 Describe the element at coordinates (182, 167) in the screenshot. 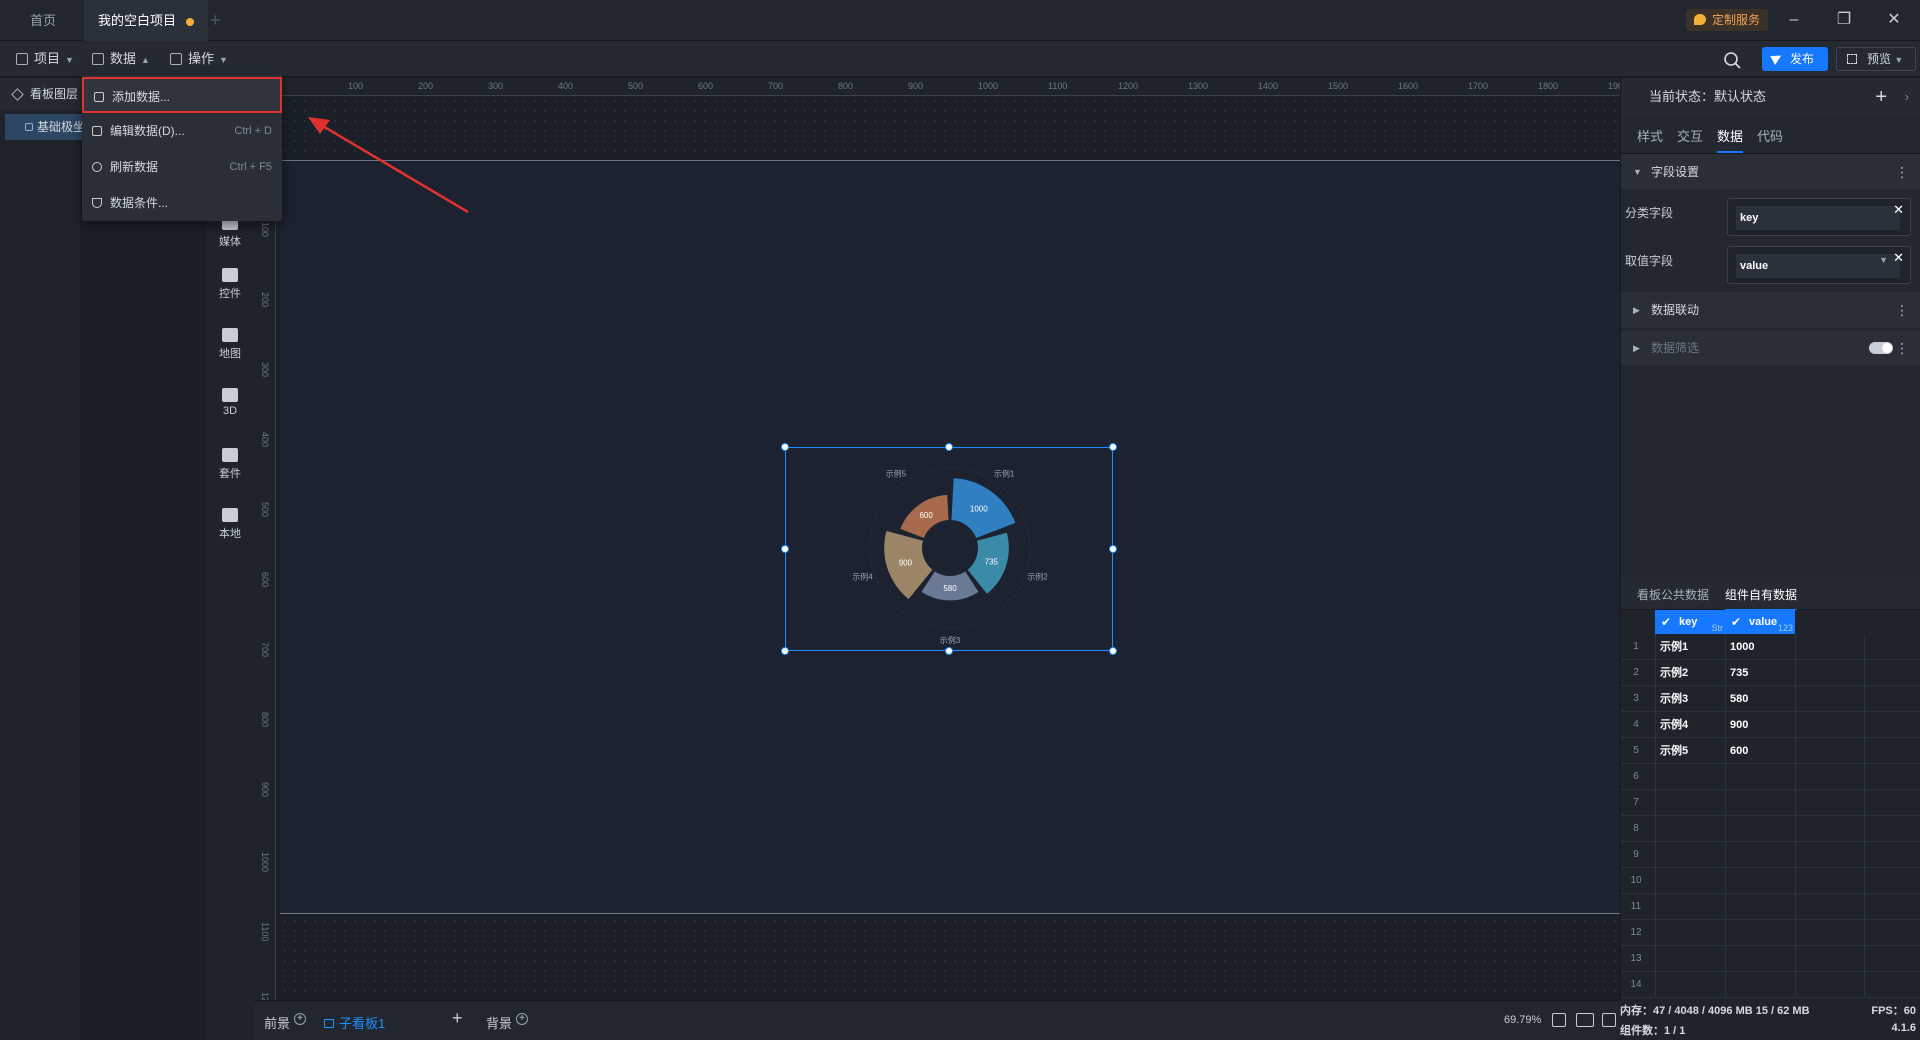

I see `menu-refresh-data: 刷新数据 Ctrl + F5` at that location.